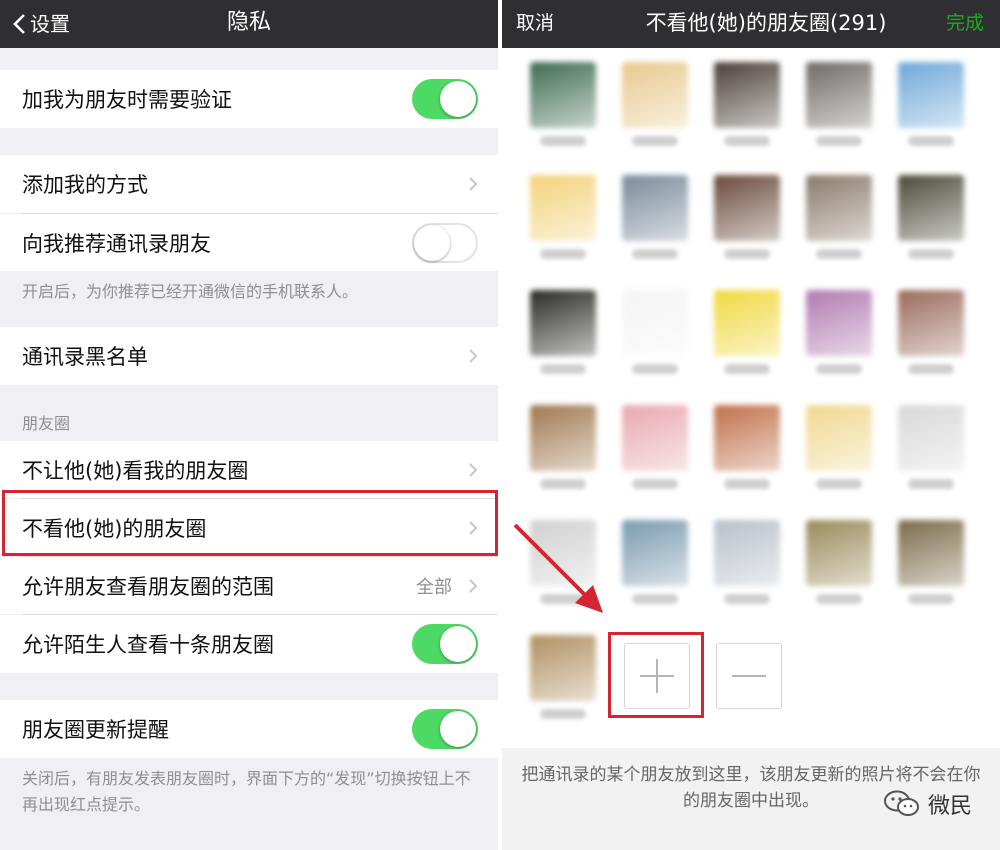 This screenshot has height=850, width=1000. I want to click on highlight-add-button, so click(656, 675).